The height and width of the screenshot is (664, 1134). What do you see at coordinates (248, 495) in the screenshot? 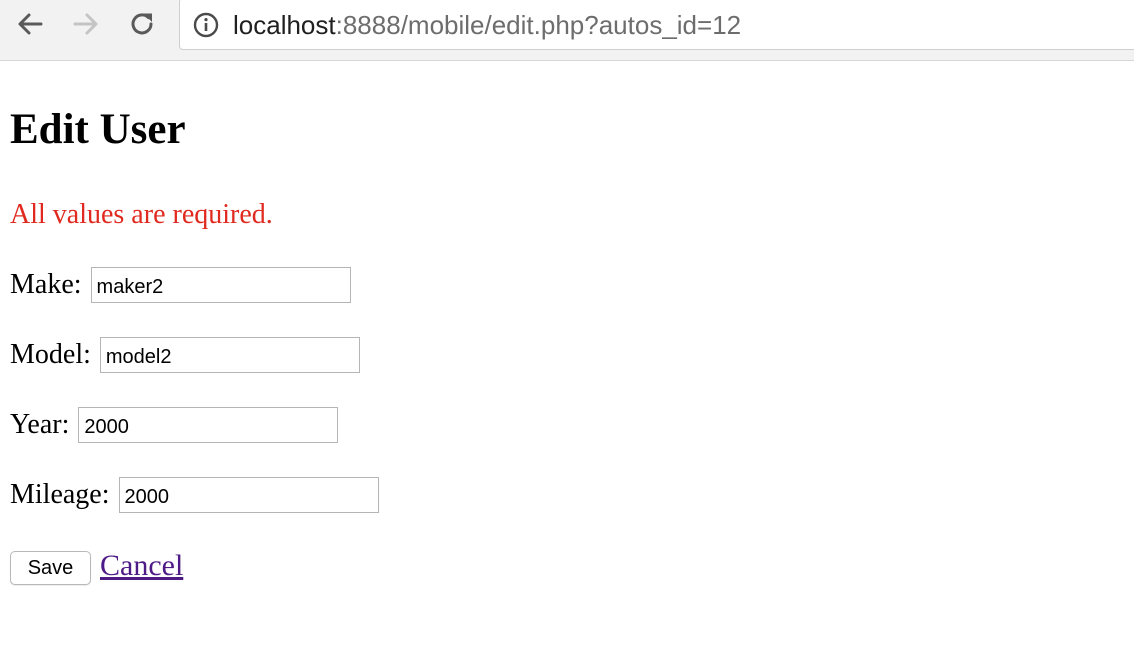
I see `mileage-input` at bounding box center [248, 495].